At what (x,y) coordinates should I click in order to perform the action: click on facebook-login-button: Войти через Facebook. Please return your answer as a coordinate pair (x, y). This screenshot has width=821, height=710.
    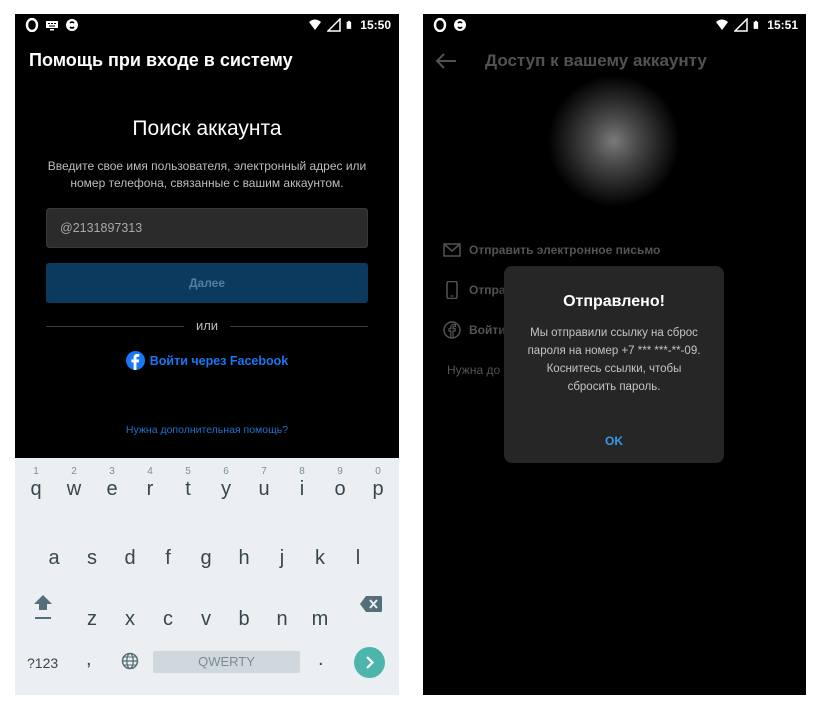
    Looking at the image, I should click on (207, 360).